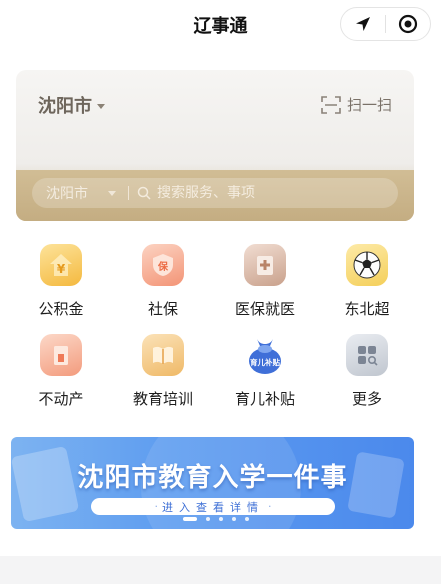 The height and width of the screenshot is (584, 441). I want to click on service-label: 东北超, so click(367, 309).